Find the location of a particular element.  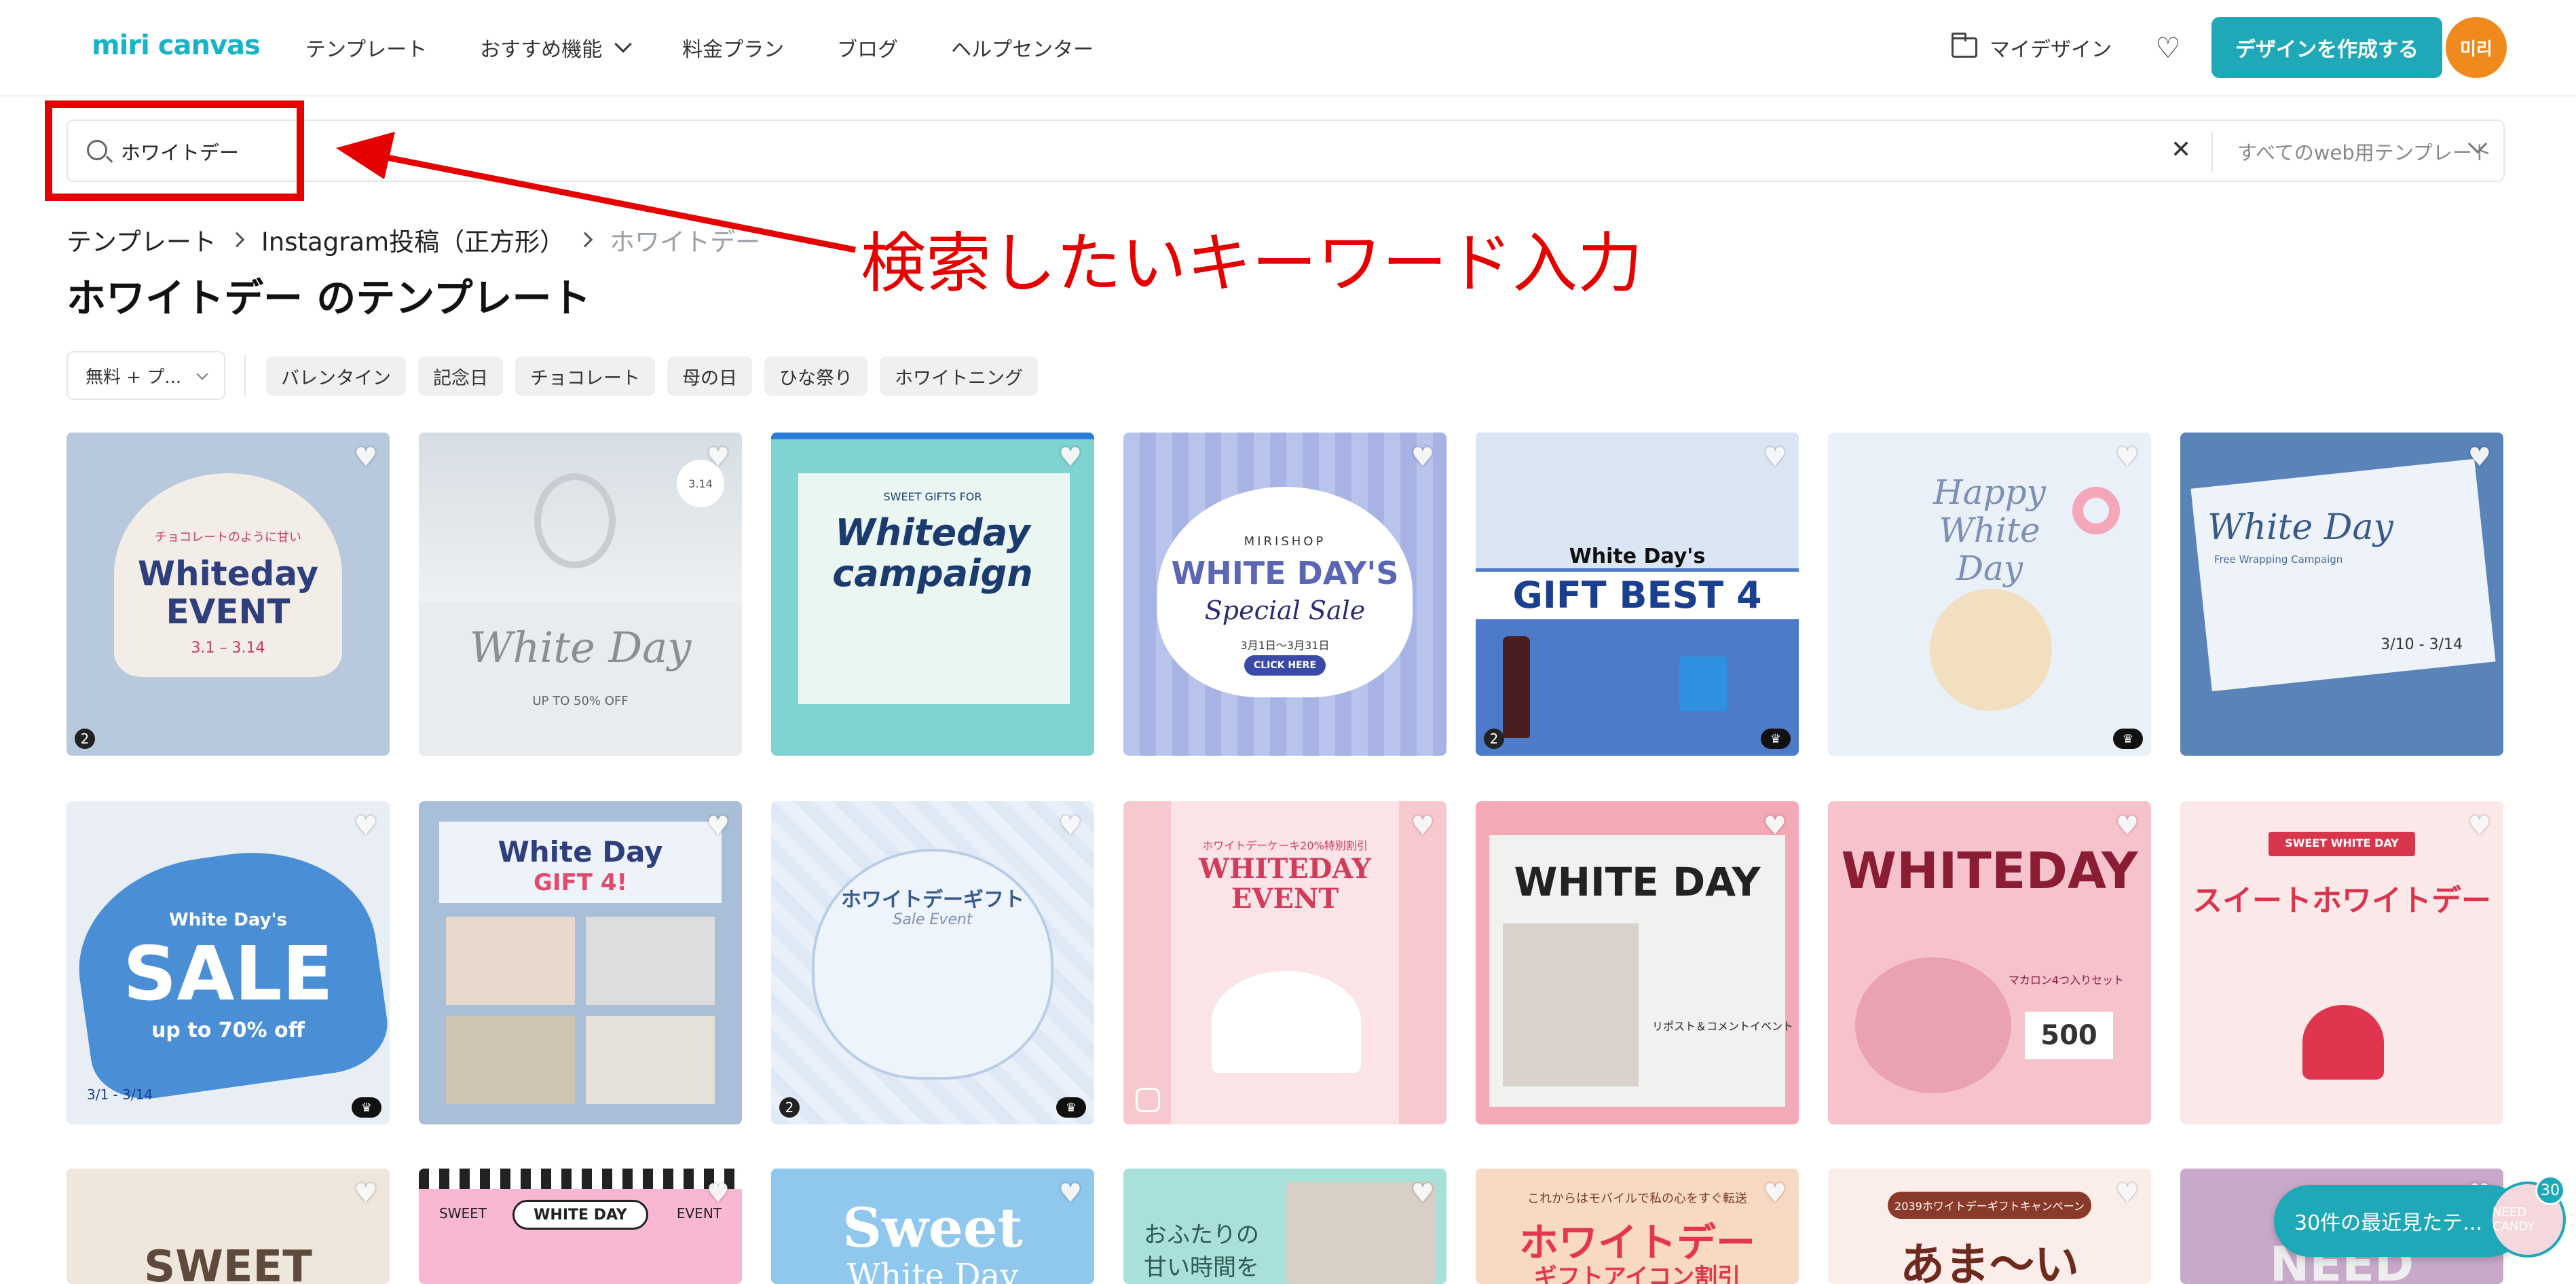

related-tags: バレンタイン 記念日 チョコレート 母の日 ひな祭り ホワイトニング is located at coordinates (652, 376).